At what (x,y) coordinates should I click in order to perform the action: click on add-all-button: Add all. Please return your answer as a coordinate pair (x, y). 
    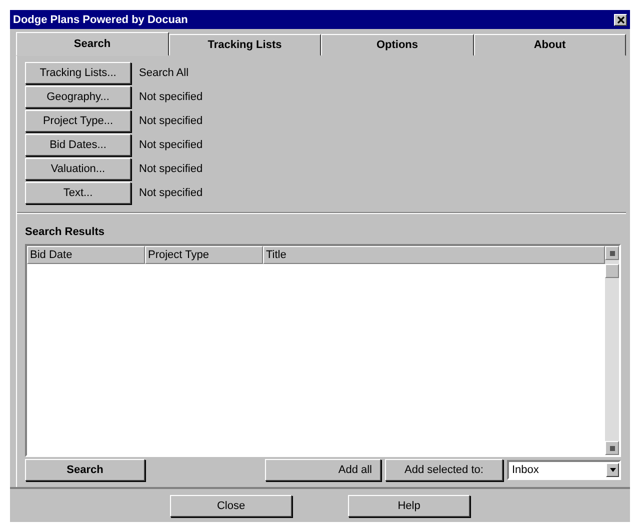
    Looking at the image, I should click on (323, 470).